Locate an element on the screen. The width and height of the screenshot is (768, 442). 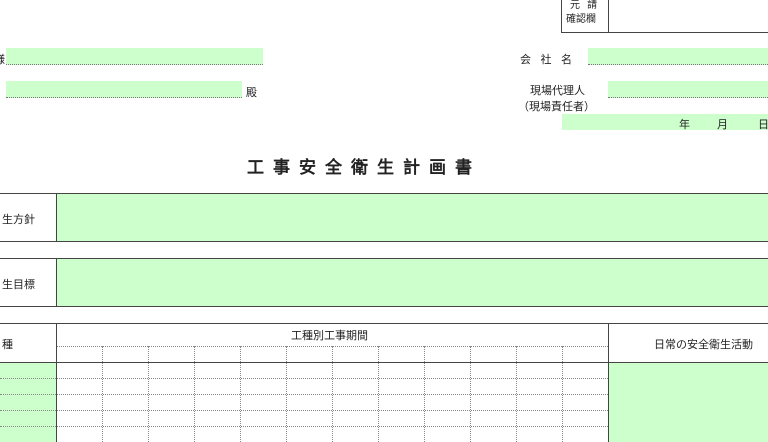
company-name-field is located at coordinates (678, 56).